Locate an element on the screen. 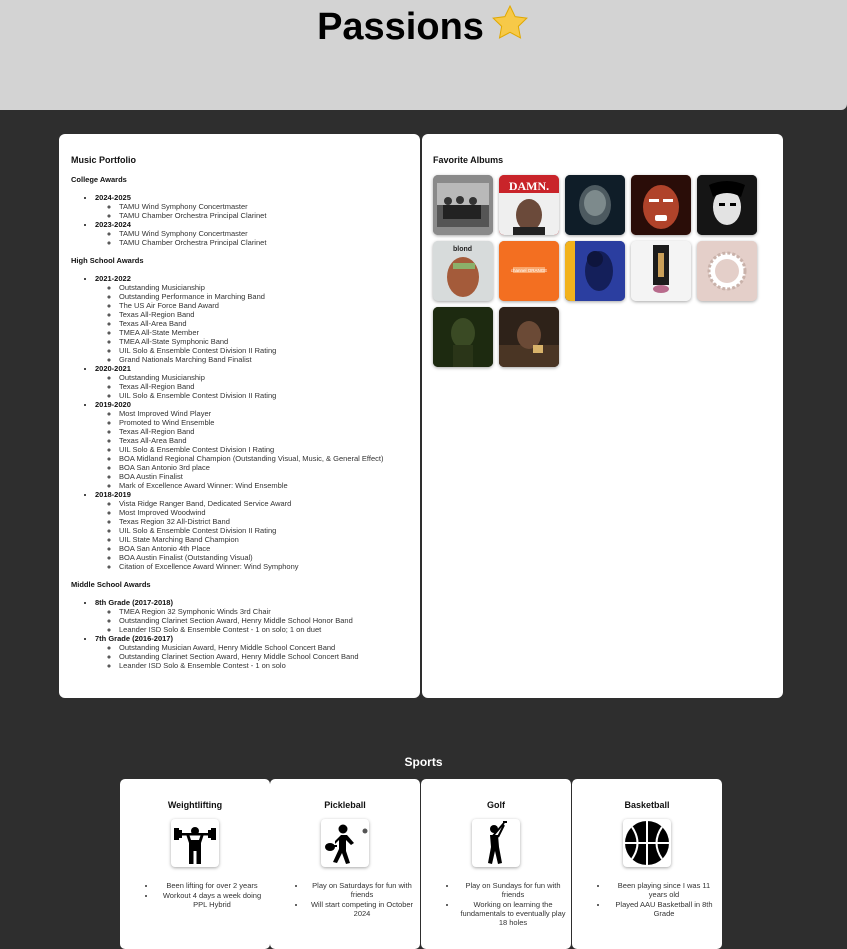 The image size is (847, 949). album-grid: DAMN. blond channel ORANGE is located at coordinates (598, 271).